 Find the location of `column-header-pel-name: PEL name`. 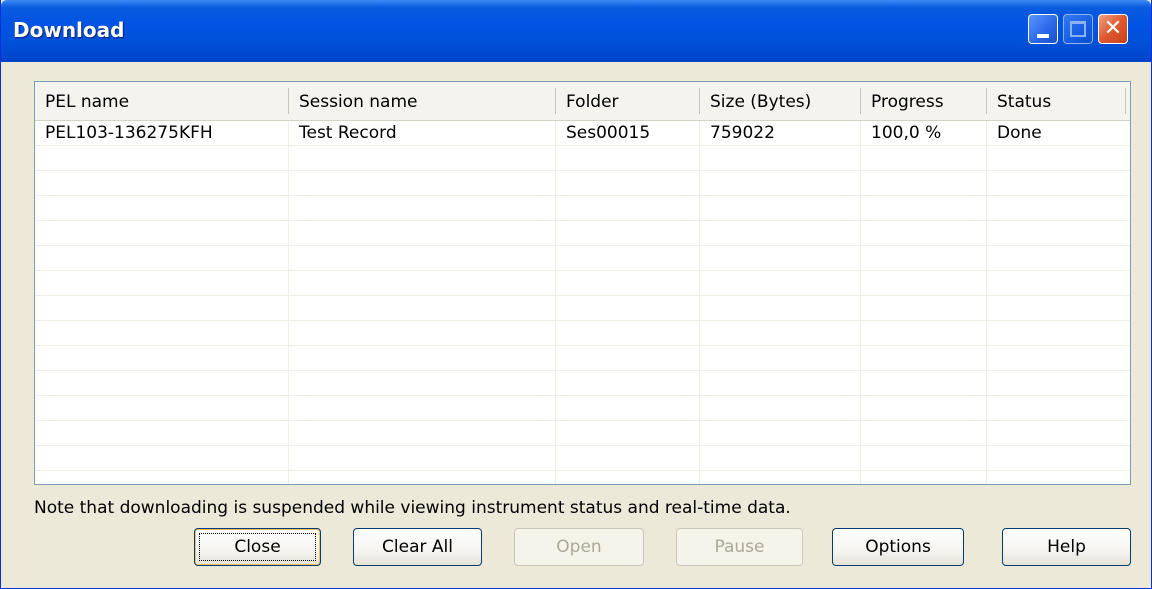

column-header-pel-name: PEL name is located at coordinates (161, 101).